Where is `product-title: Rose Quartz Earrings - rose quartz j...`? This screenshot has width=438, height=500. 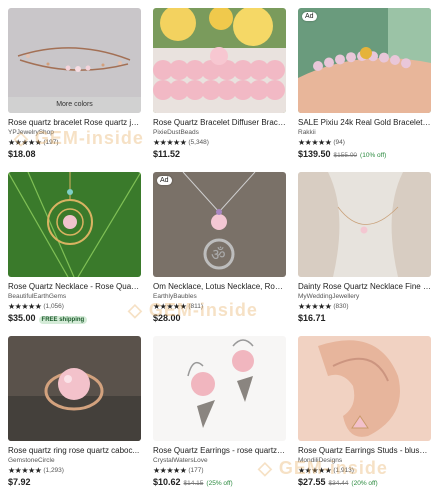 product-title: Rose Quartz Earrings - rose quartz j... is located at coordinates (219, 450).